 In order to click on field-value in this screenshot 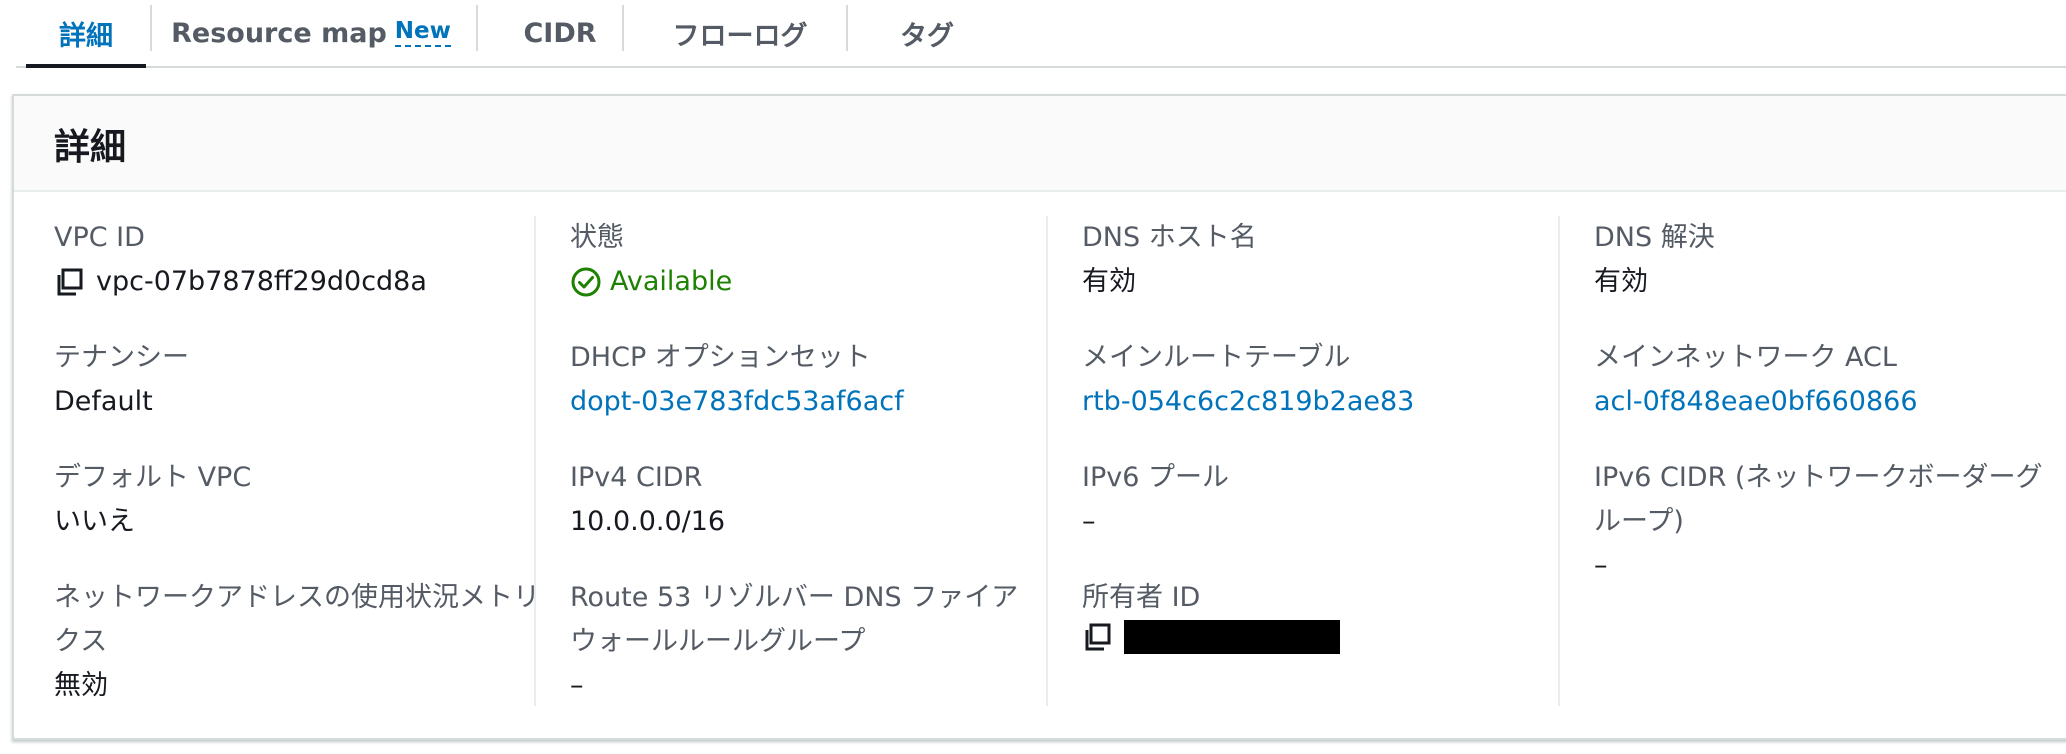, I will do `click(1327, 637)`.